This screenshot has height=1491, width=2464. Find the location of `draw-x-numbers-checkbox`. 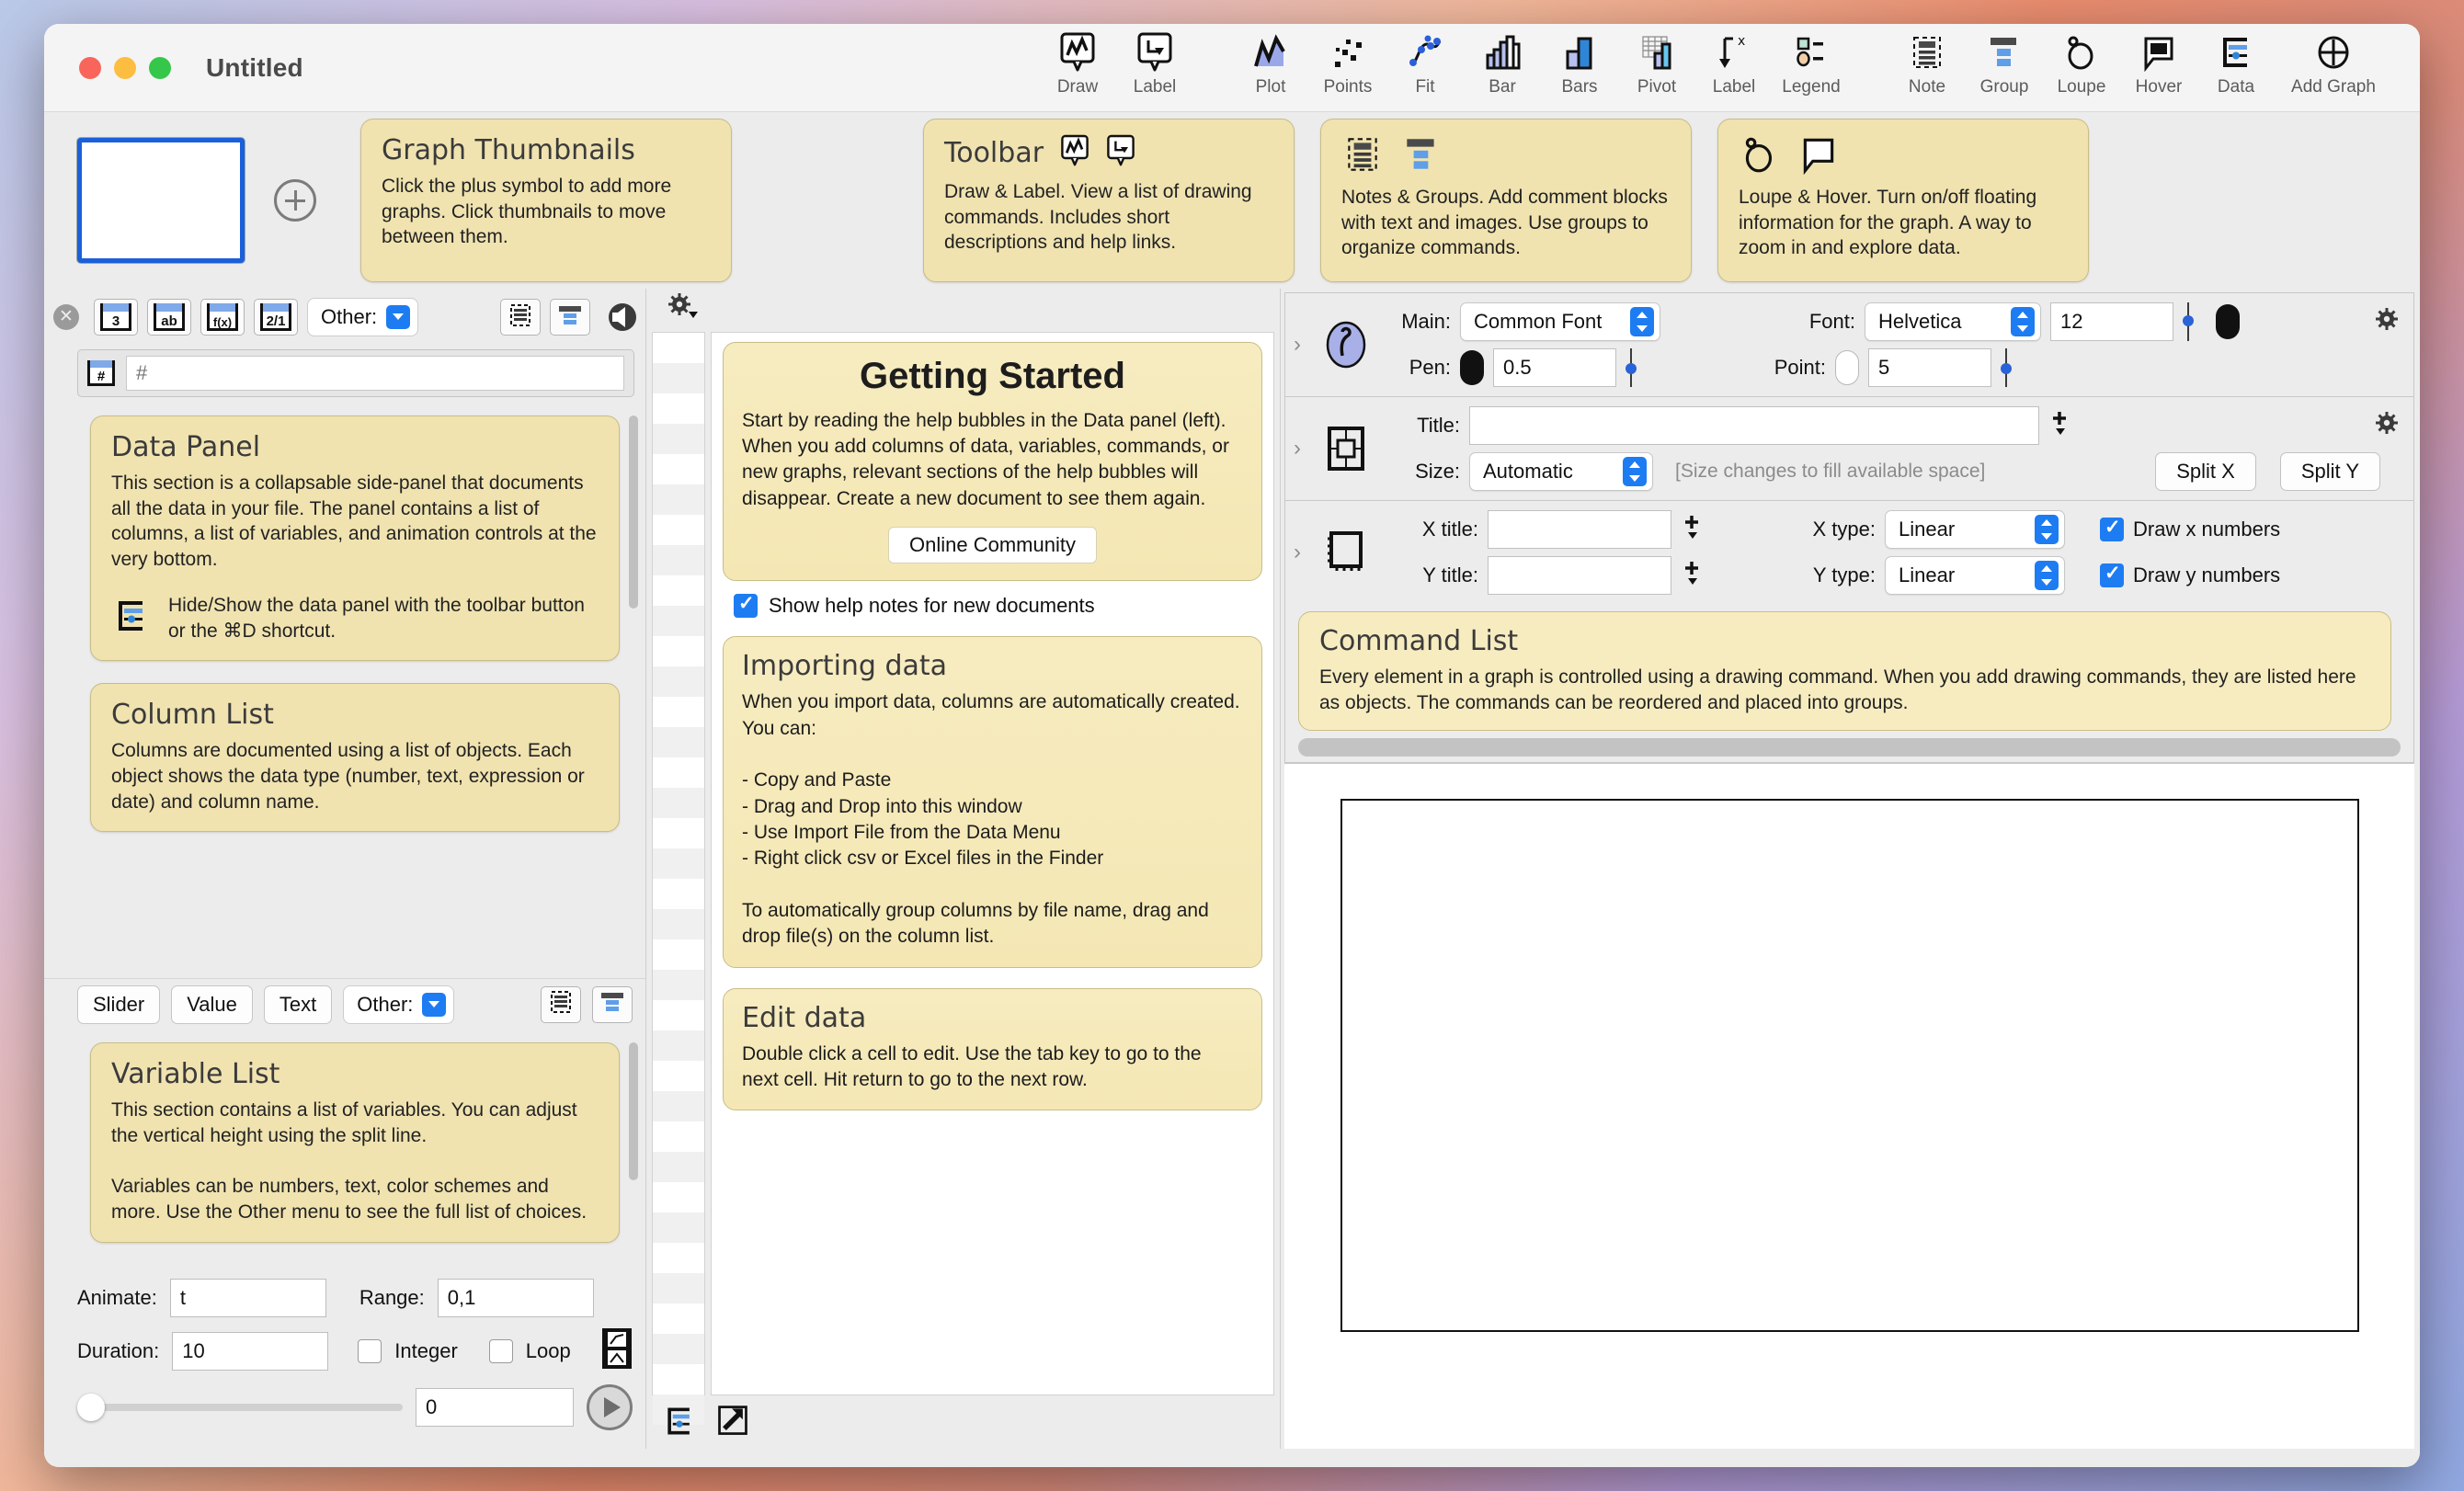

draw-x-numbers-checkbox is located at coordinates (2112, 528).